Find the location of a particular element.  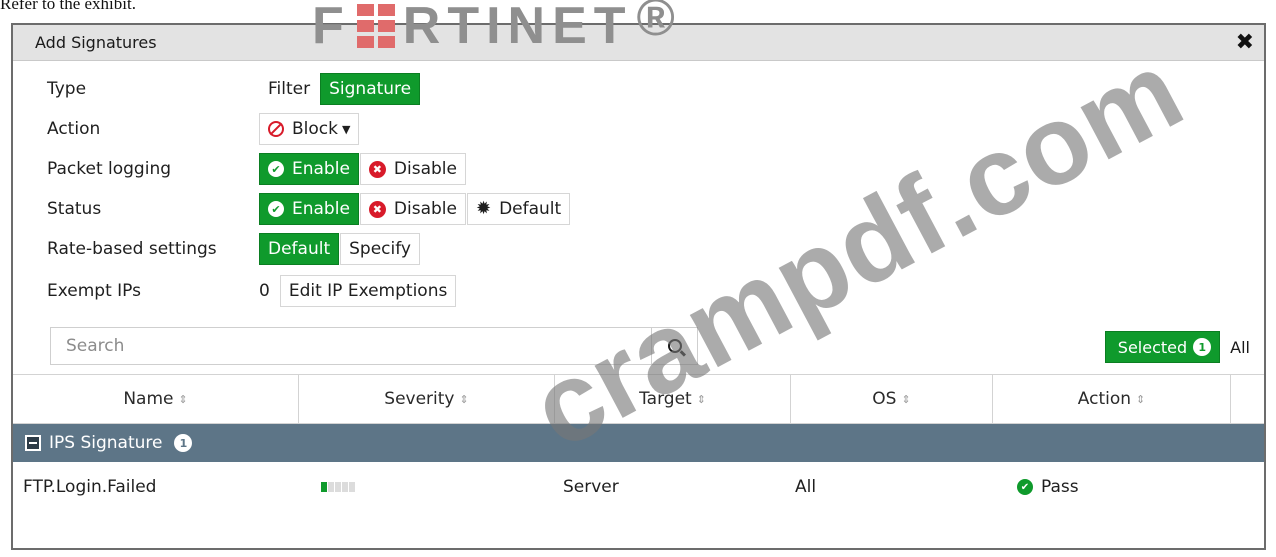

selected-button: Selected 1 is located at coordinates (1162, 347).